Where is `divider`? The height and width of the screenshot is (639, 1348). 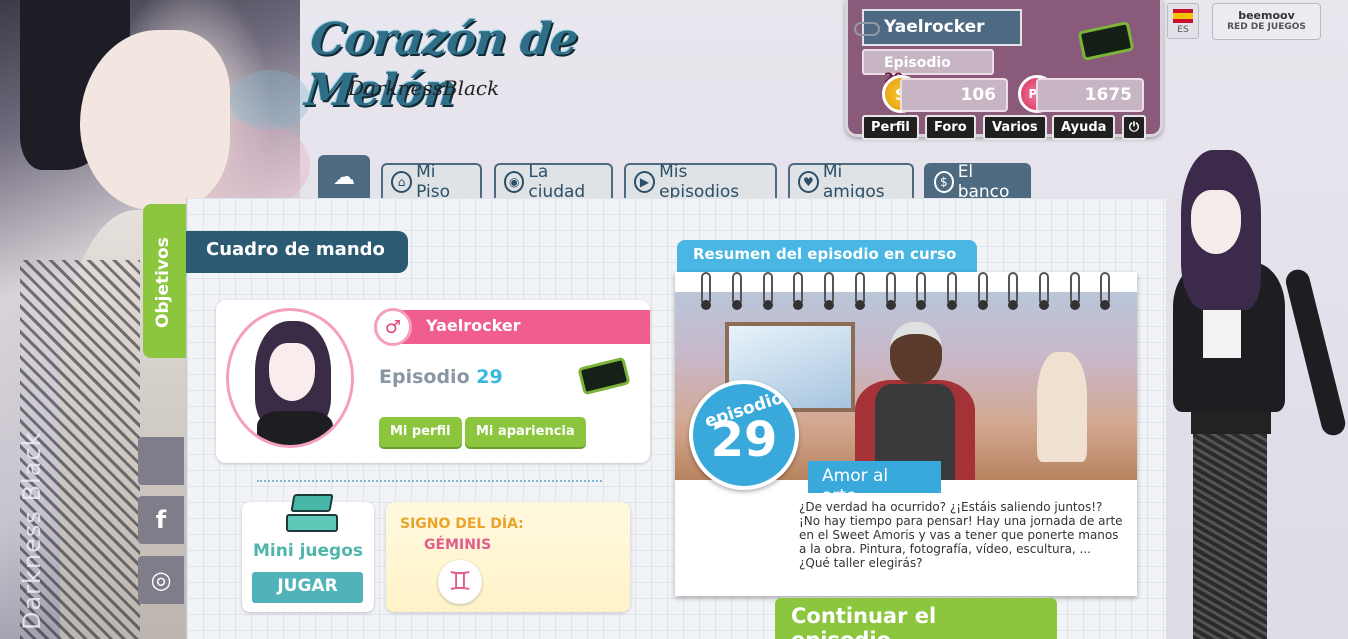
divider is located at coordinates (429, 481).